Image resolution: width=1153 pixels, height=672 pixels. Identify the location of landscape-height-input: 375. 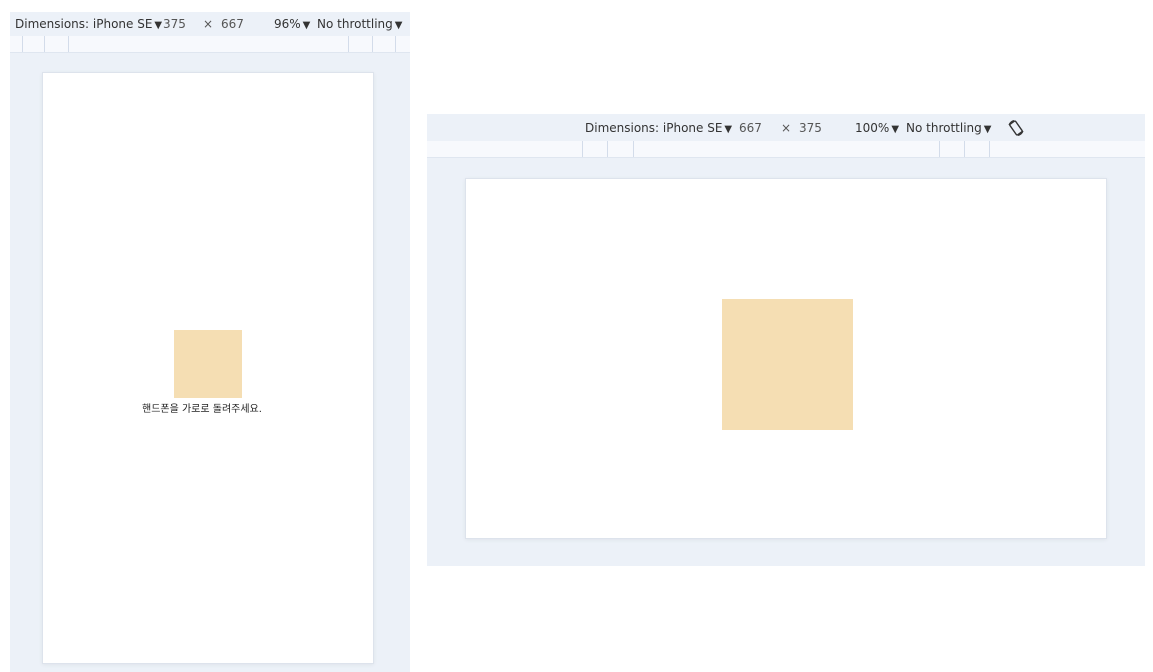
(810, 128).